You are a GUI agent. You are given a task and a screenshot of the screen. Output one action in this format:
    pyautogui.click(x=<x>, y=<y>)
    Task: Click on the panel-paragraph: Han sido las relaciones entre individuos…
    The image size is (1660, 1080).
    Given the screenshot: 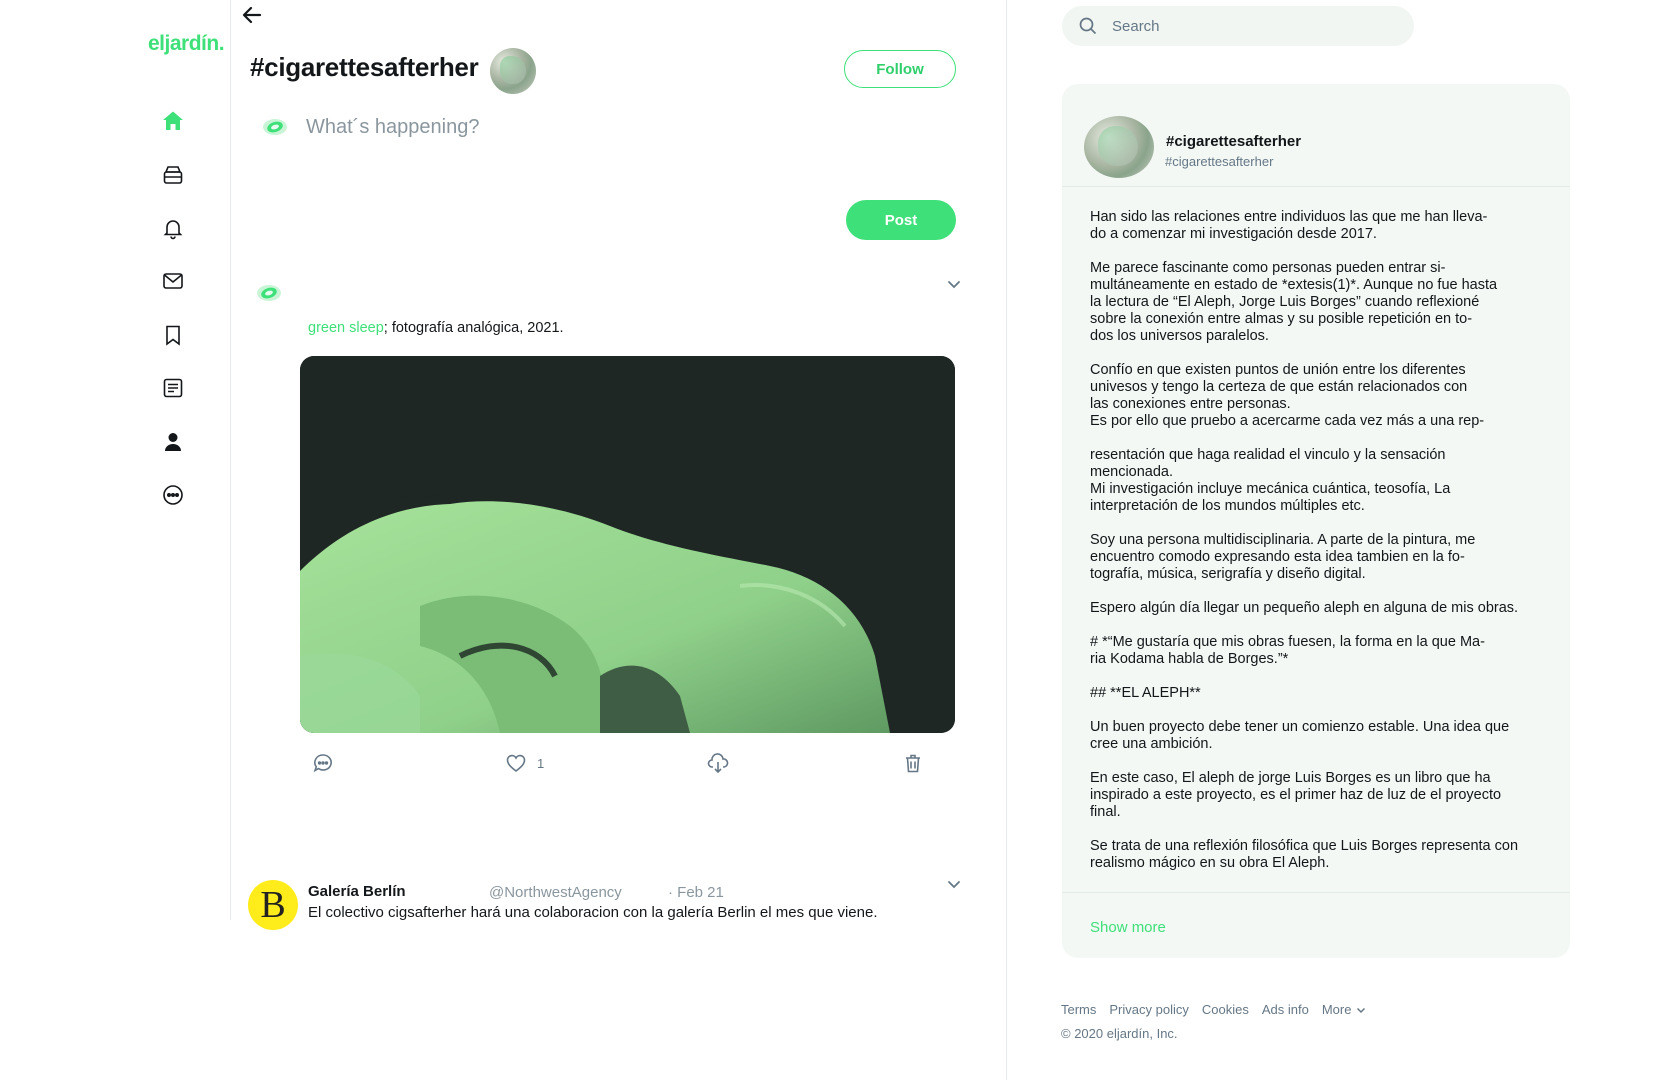 What is the action you would take?
    pyautogui.click(x=1289, y=225)
    